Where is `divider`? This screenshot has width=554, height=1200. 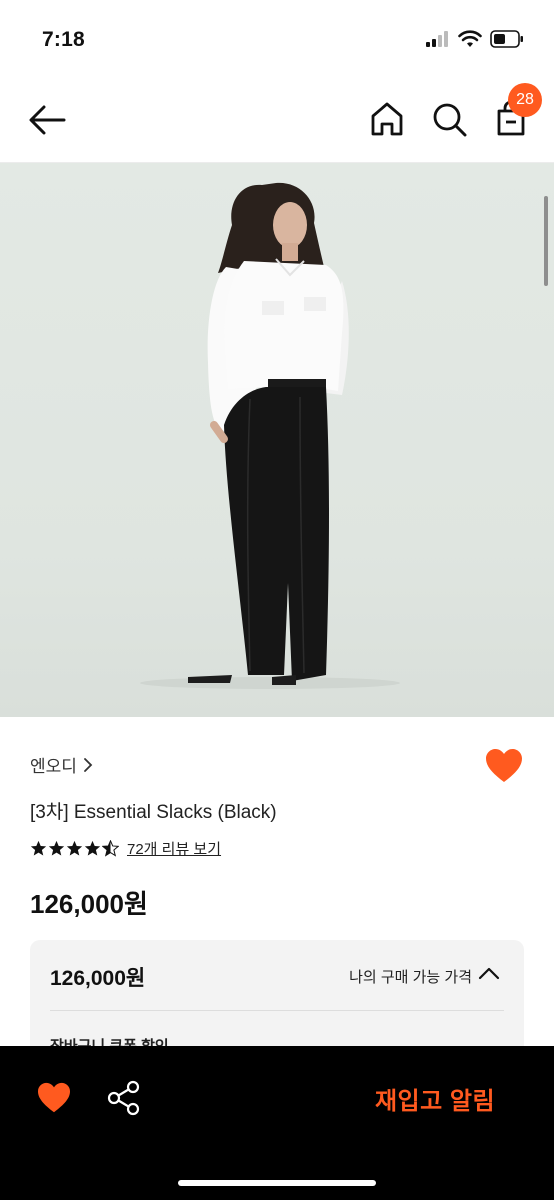 divider is located at coordinates (277, 1010).